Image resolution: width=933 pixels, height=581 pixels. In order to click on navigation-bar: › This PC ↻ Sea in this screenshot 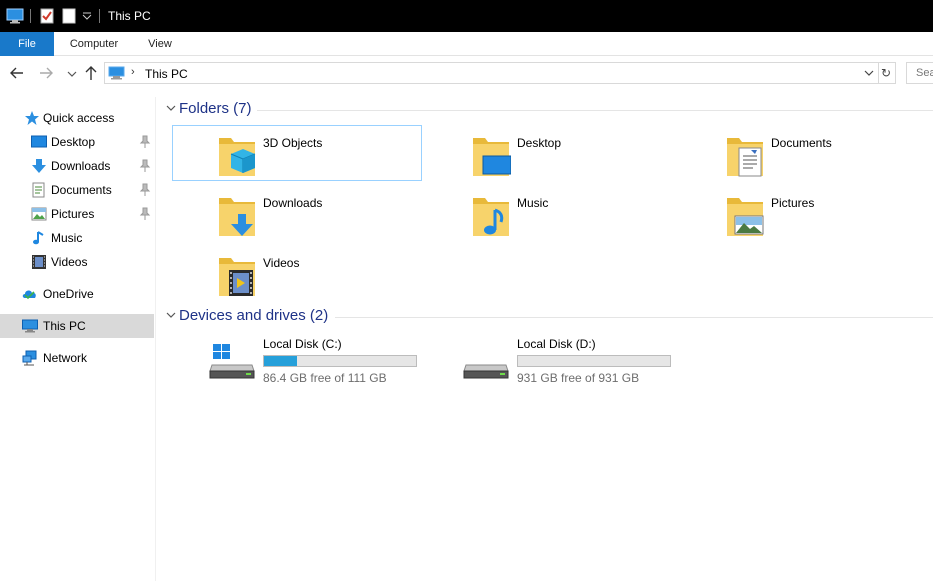, I will do `click(466, 73)`.